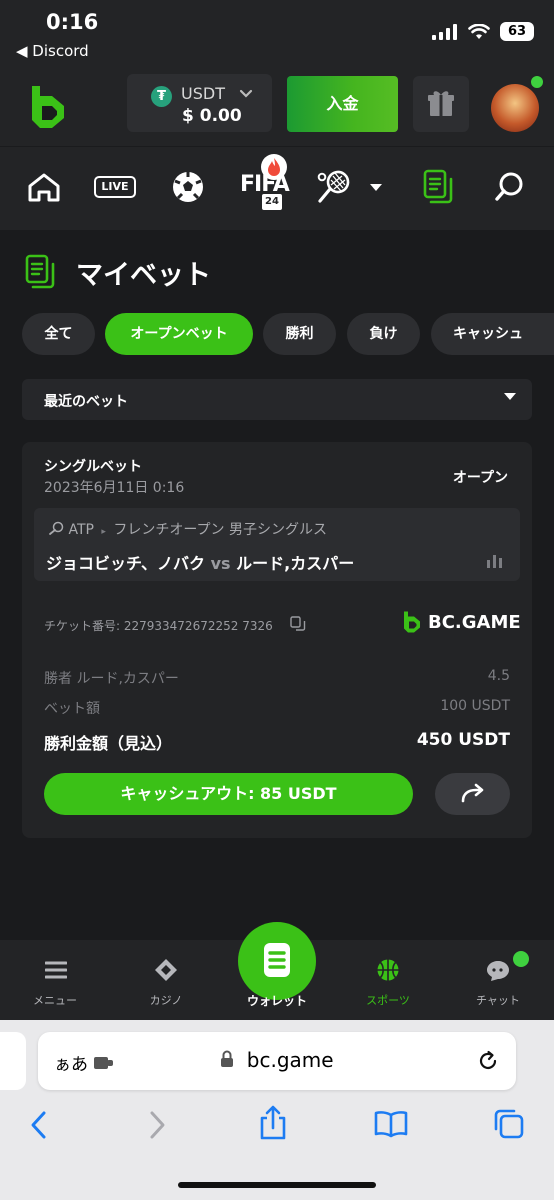 The width and height of the screenshot is (554, 1200). I want to click on share-button, so click(472, 794).